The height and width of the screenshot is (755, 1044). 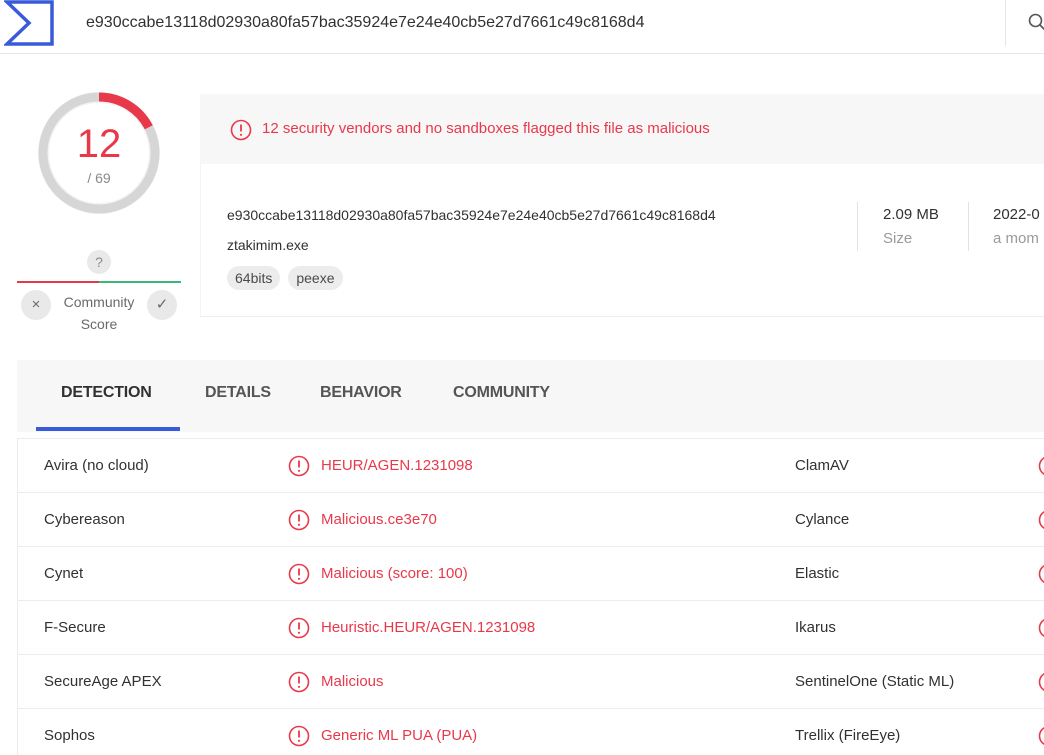 What do you see at coordinates (911, 214) in the screenshot?
I see `file-size-value: 2.09 MB` at bounding box center [911, 214].